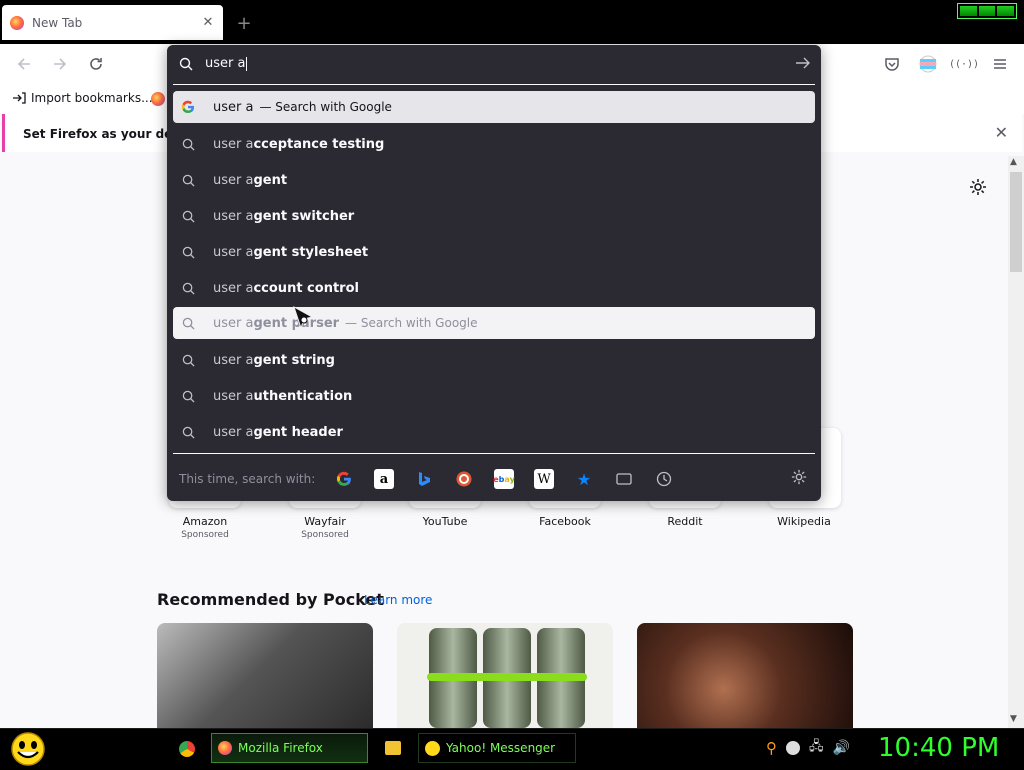 Image resolution: width=1024 pixels, height=770 pixels. What do you see at coordinates (1013, 162) in the screenshot?
I see `scroll-up-arrow: ▲` at bounding box center [1013, 162].